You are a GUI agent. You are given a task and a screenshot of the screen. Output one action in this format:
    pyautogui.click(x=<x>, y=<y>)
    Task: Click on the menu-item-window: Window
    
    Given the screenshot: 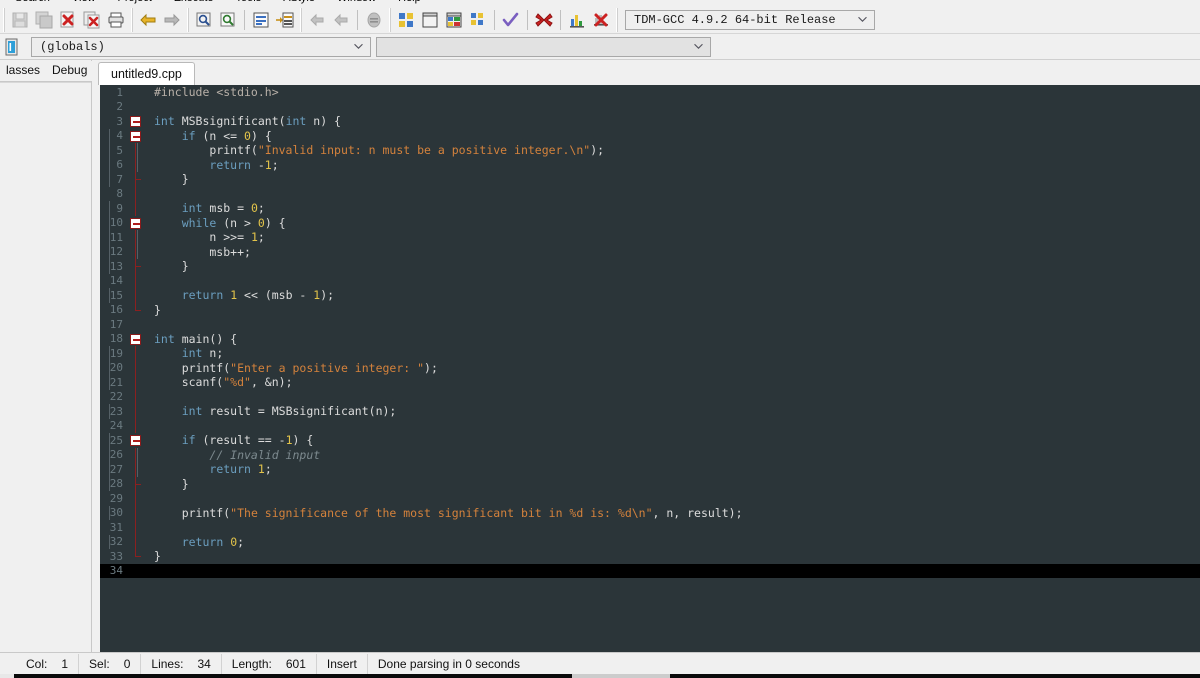 What is the action you would take?
    pyautogui.click(x=356, y=3)
    